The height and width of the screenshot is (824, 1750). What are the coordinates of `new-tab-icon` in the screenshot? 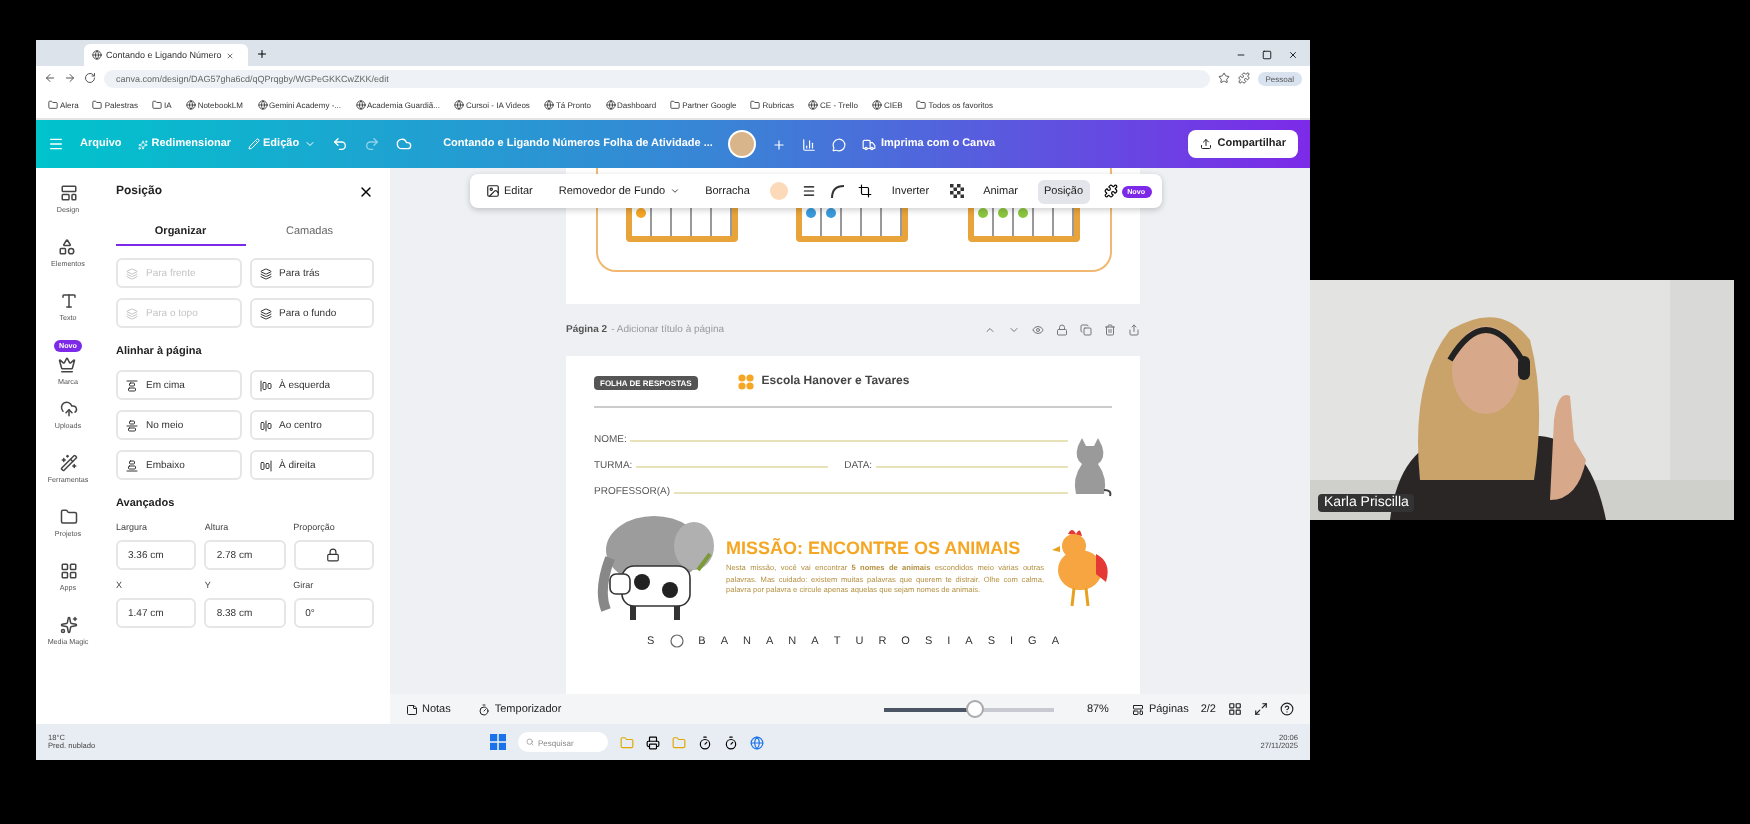 It's located at (262, 54).